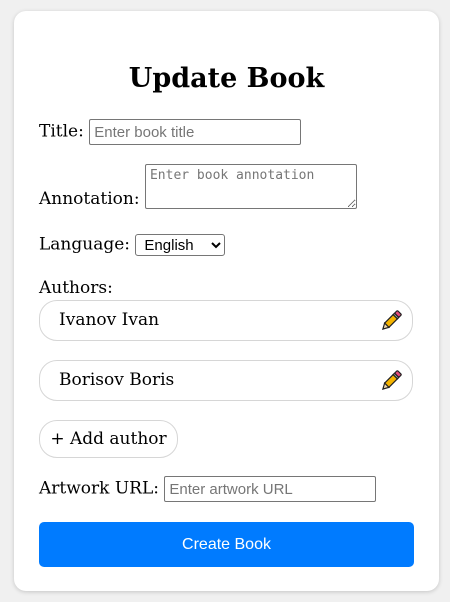 The height and width of the screenshot is (602, 450). I want to click on author-card-borisov: Borisov Boris, so click(226, 380).